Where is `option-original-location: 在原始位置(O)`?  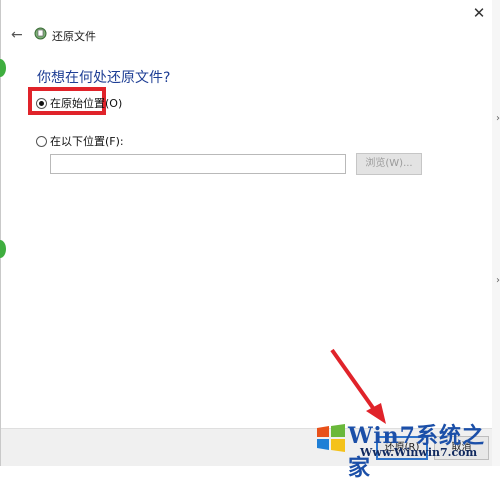
option-original-location: 在原始位置(O) is located at coordinates (79, 103).